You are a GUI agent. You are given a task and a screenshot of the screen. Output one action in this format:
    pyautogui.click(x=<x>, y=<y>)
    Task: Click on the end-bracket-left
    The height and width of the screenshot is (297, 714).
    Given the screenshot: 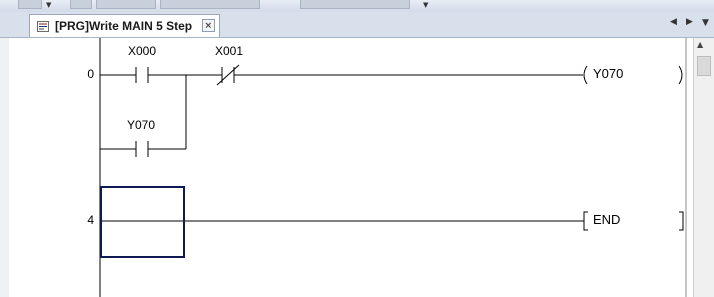 What is the action you would take?
    pyautogui.click(x=585, y=221)
    